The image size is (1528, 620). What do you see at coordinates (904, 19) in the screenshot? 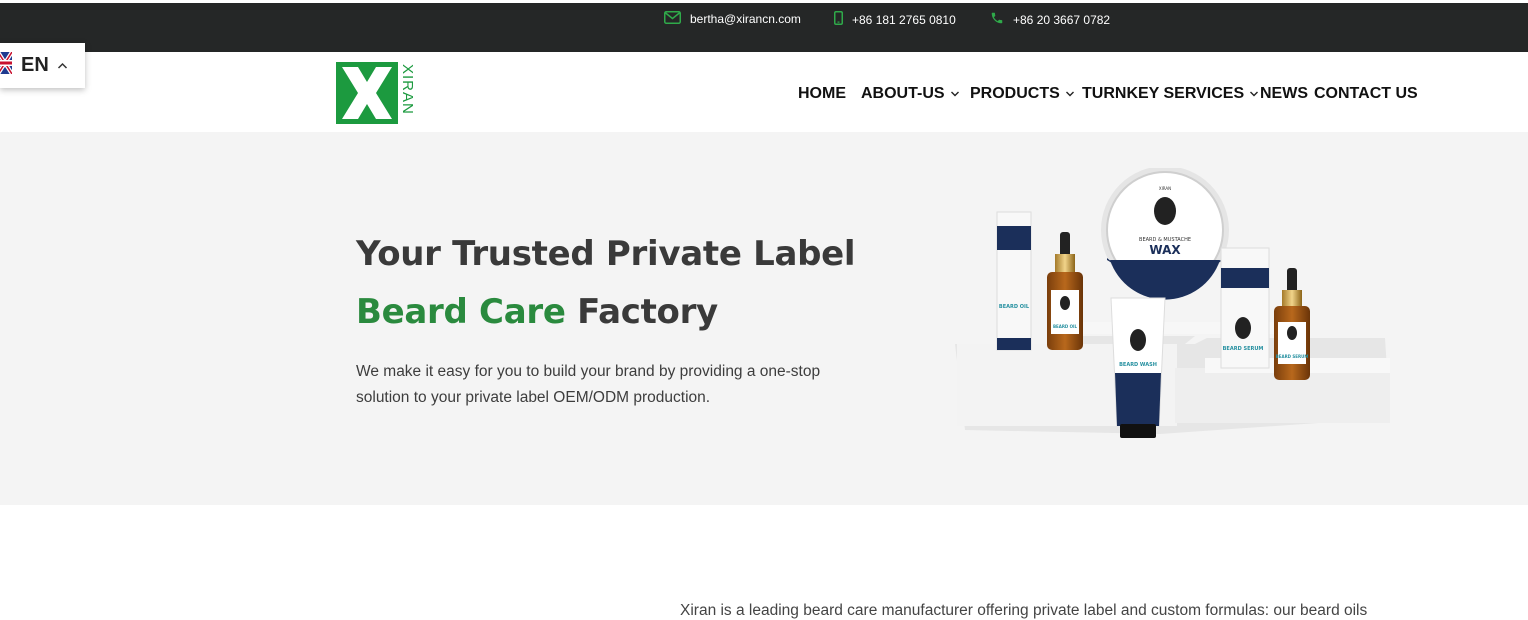
I see `mobile-text: +86 181 2765 0810` at bounding box center [904, 19].